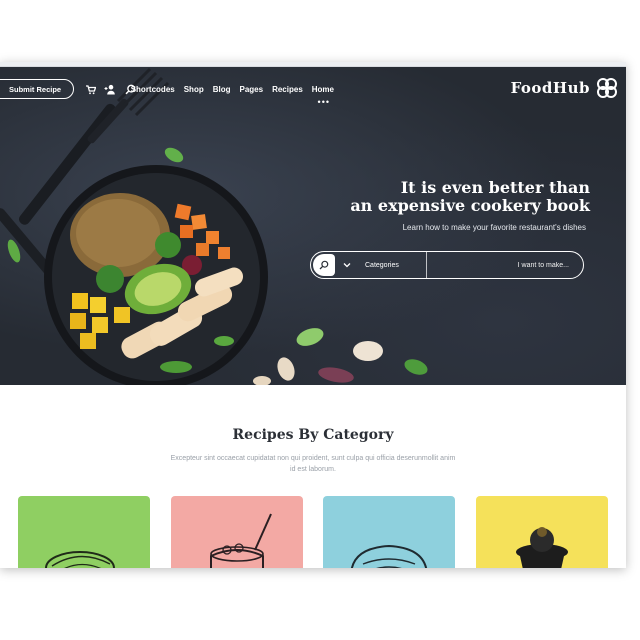 The image size is (640, 640). I want to click on pot-icon, so click(240, 540).